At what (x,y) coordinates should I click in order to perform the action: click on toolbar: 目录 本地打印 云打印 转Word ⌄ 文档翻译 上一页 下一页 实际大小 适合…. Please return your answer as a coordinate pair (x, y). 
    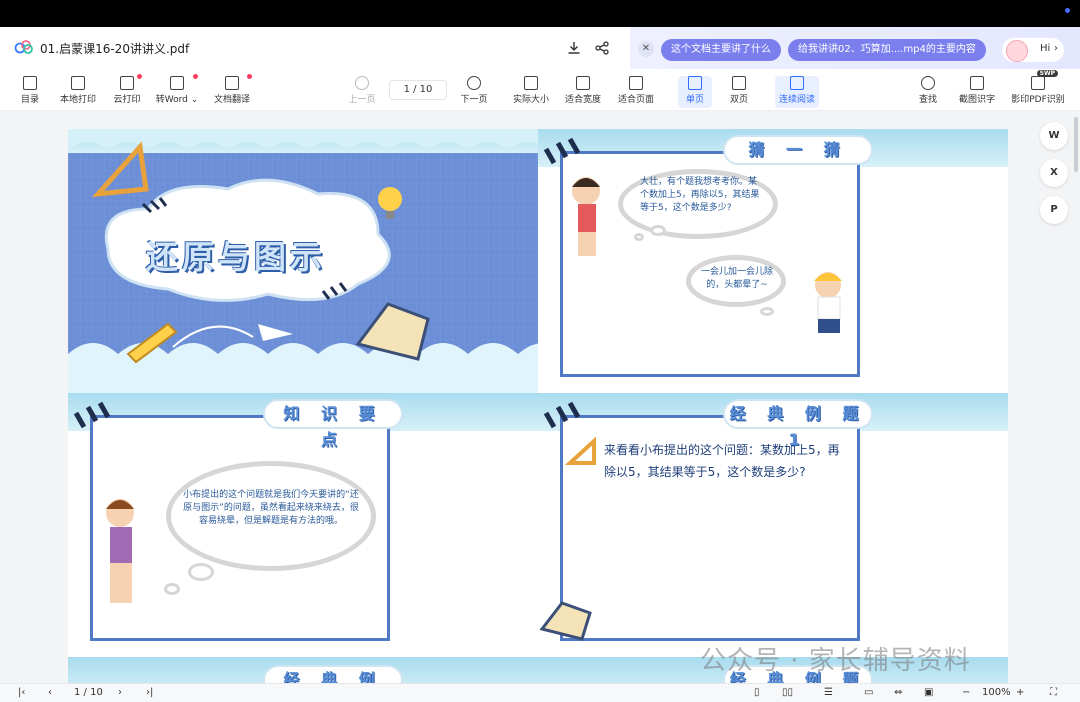
    Looking at the image, I should click on (540, 90).